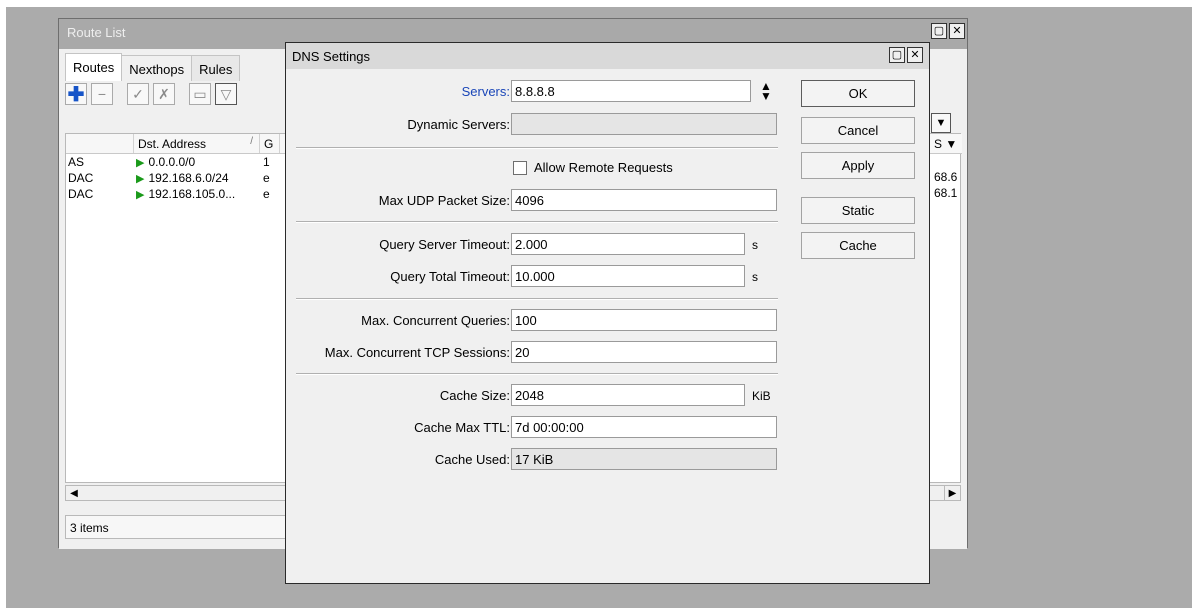 The image size is (1192, 608). What do you see at coordinates (755, 277) in the screenshot?
I see `query-total-timeout-unit: s` at bounding box center [755, 277].